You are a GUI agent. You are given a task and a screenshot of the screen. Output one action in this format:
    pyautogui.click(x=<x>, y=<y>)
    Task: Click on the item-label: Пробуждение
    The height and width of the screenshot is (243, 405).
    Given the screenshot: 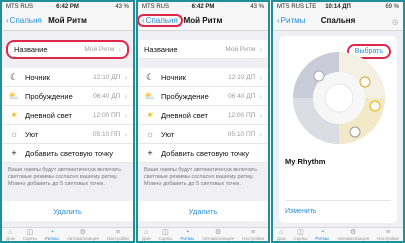 What is the action you would take?
    pyautogui.click(x=49, y=96)
    